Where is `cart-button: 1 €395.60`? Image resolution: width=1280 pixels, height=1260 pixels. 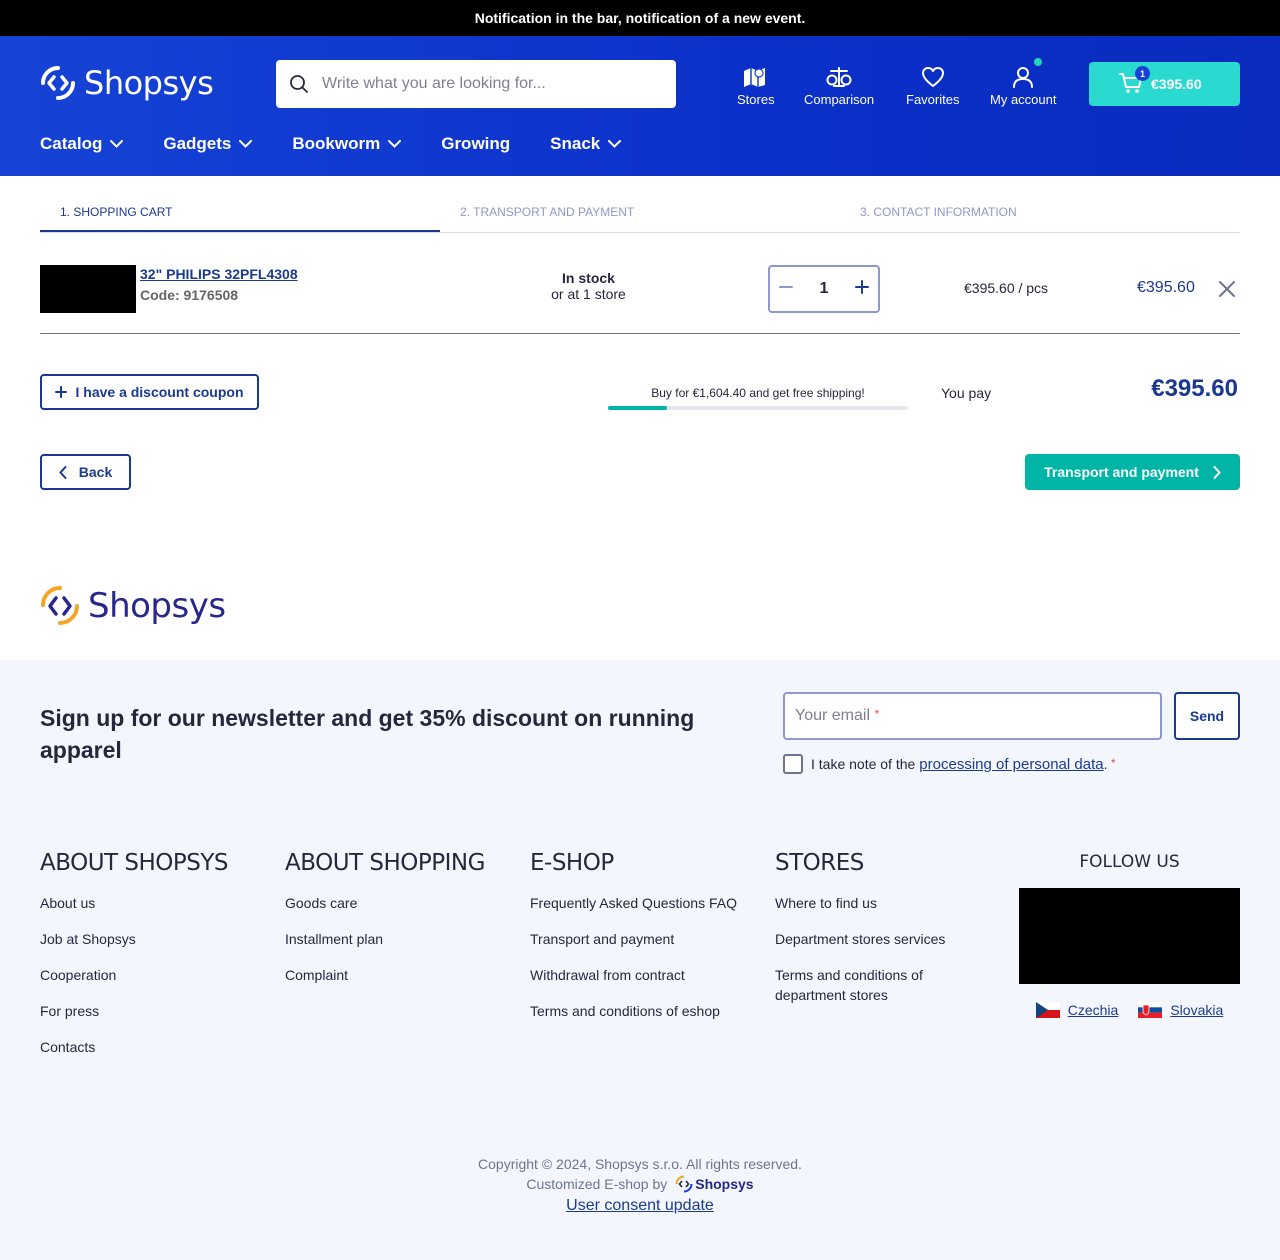
cart-button: 1 €395.60 is located at coordinates (1164, 84).